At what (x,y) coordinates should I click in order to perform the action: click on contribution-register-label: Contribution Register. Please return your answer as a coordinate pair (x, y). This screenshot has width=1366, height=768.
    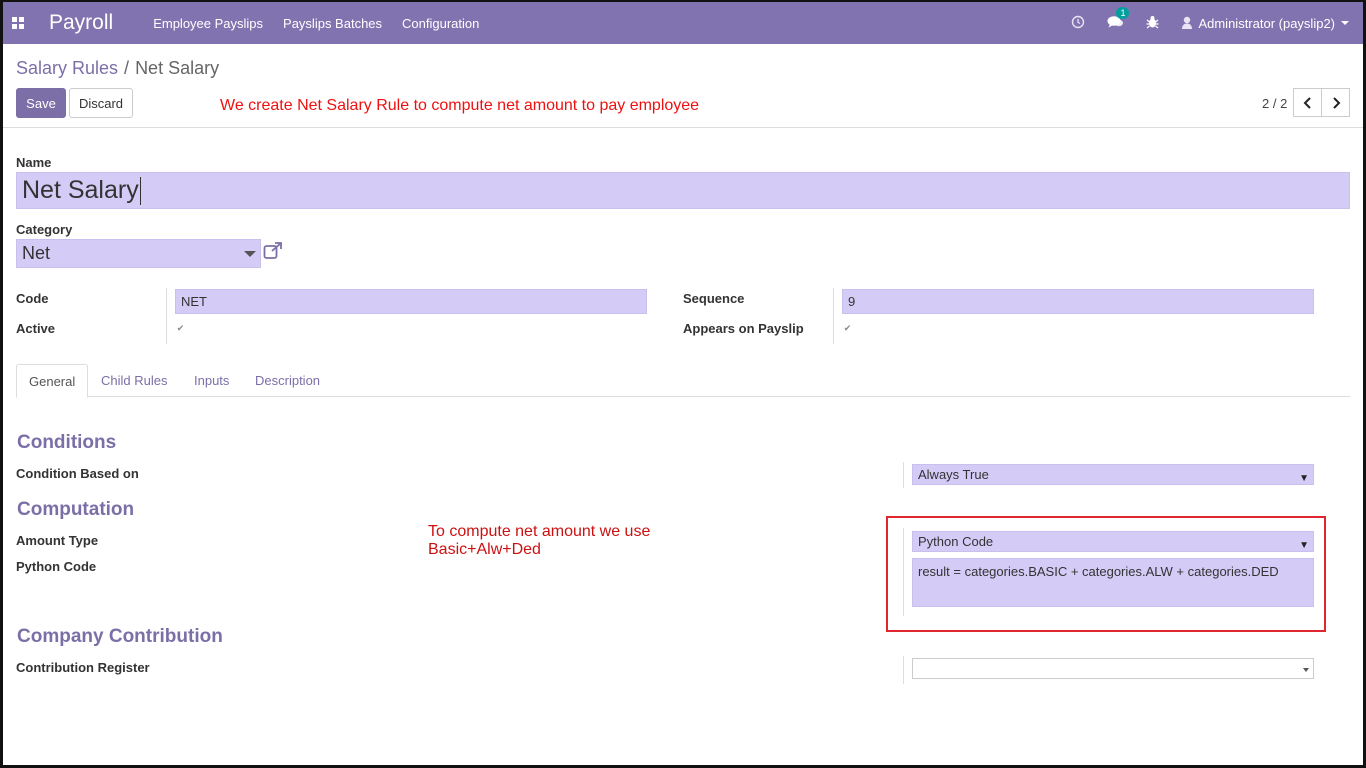
    Looking at the image, I should click on (83, 667).